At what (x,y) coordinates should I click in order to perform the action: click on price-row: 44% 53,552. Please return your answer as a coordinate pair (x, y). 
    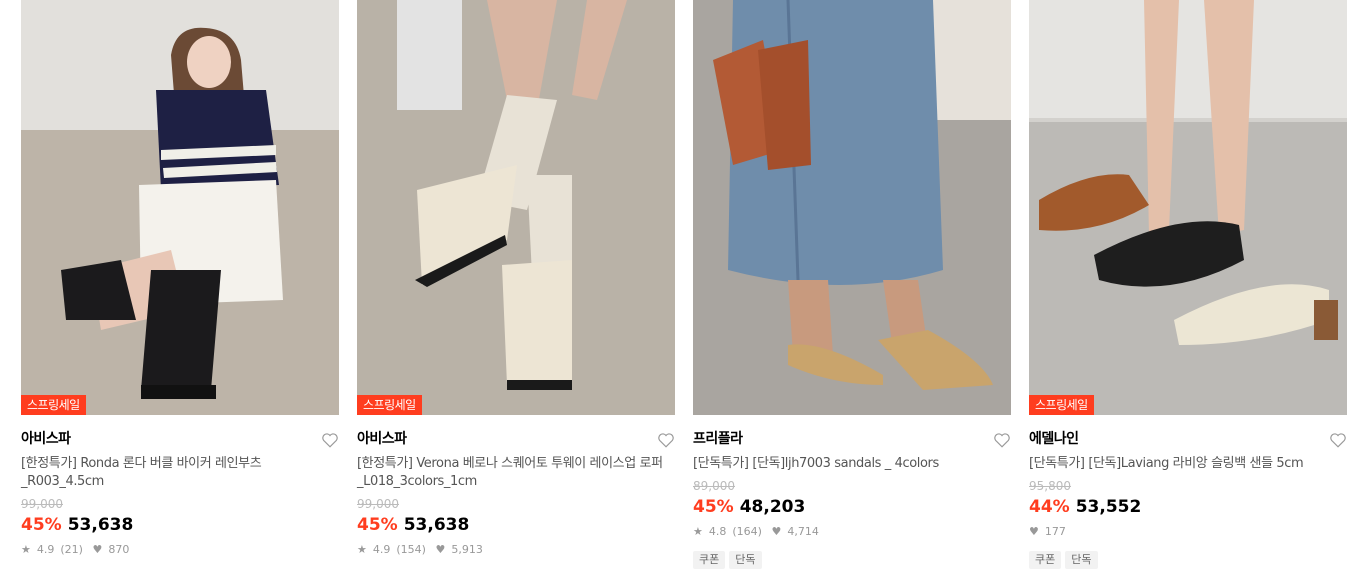
    Looking at the image, I should click on (1188, 507).